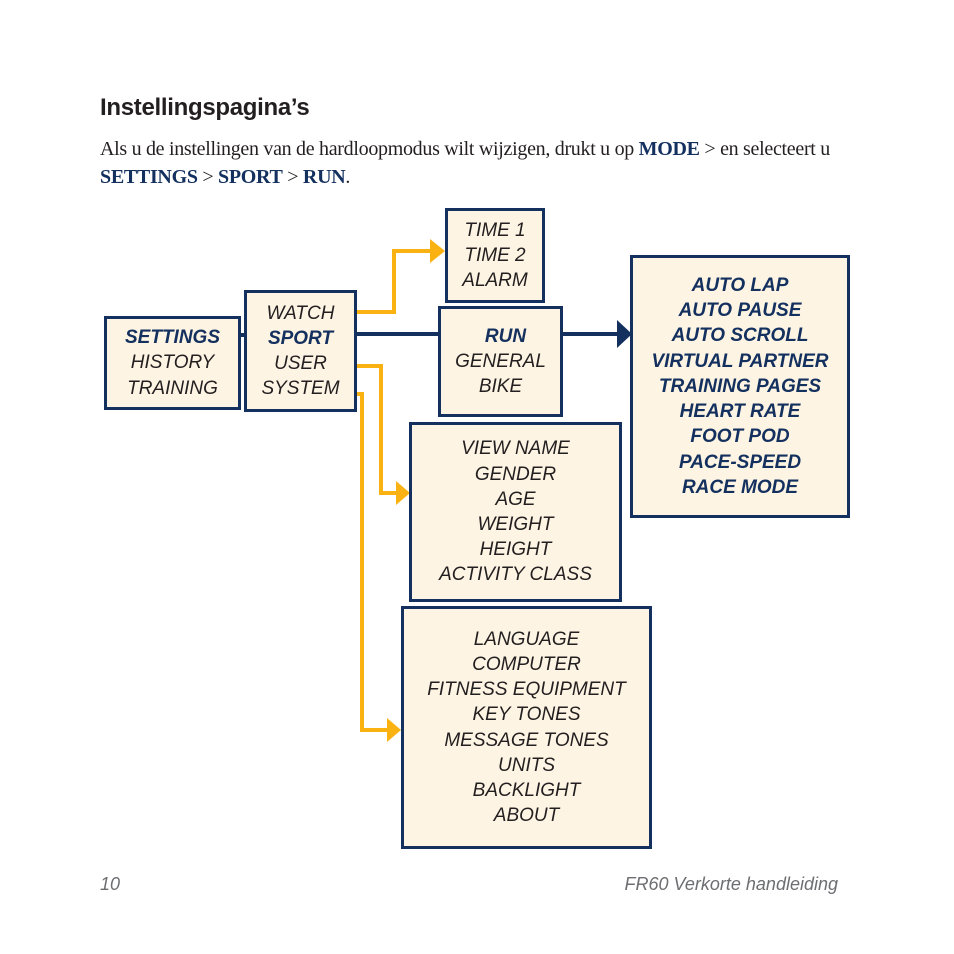 This screenshot has height=954, width=954. What do you see at coordinates (526, 765) in the screenshot?
I see `menu-item-units: UNITS` at bounding box center [526, 765].